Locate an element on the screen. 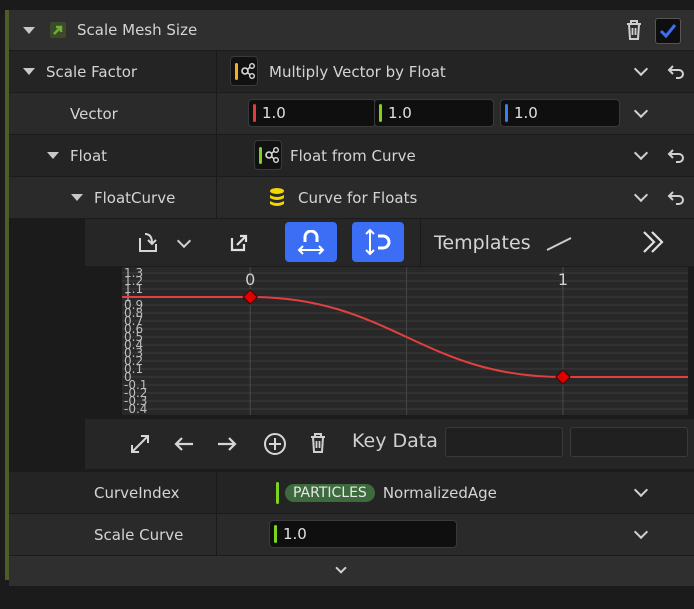  curve-index-param: NormalizedAge is located at coordinates (439, 492).